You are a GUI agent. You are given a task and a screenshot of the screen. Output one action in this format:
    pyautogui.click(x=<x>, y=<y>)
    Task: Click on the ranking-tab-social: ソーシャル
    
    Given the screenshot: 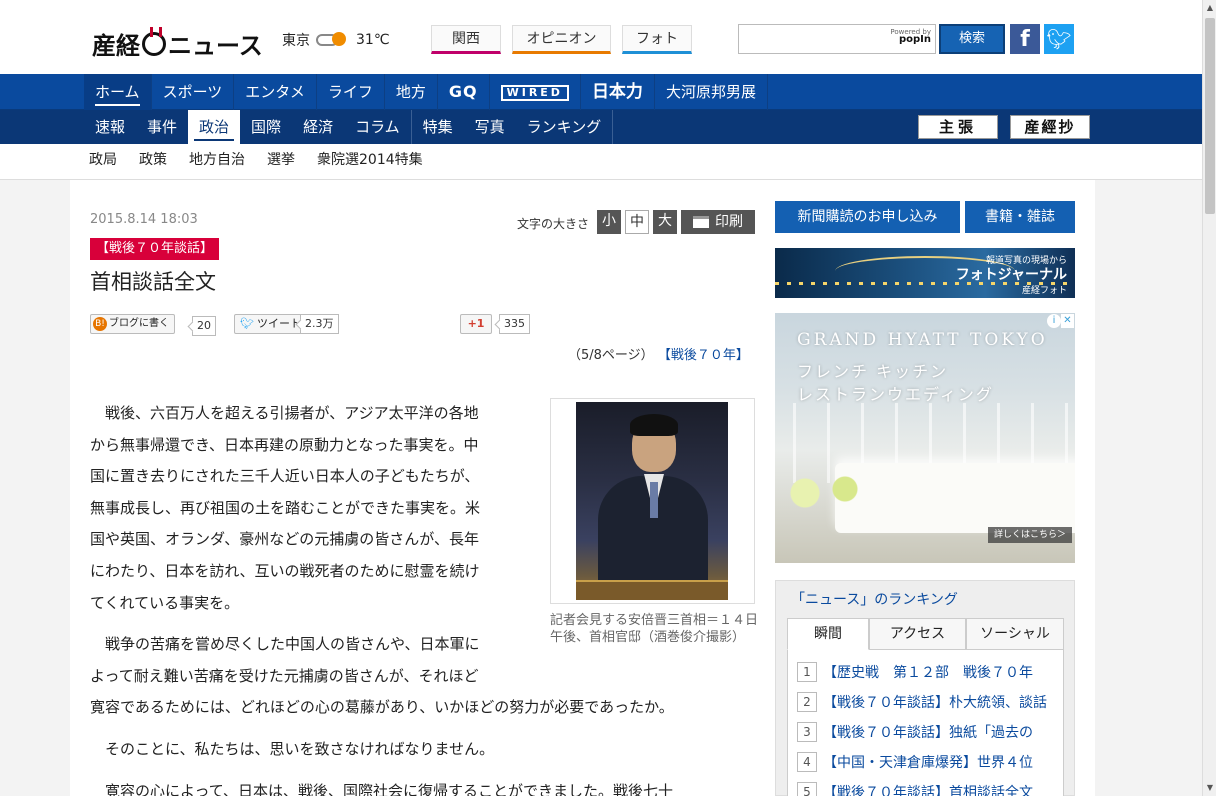 What is the action you would take?
    pyautogui.click(x=1015, y=634)
    